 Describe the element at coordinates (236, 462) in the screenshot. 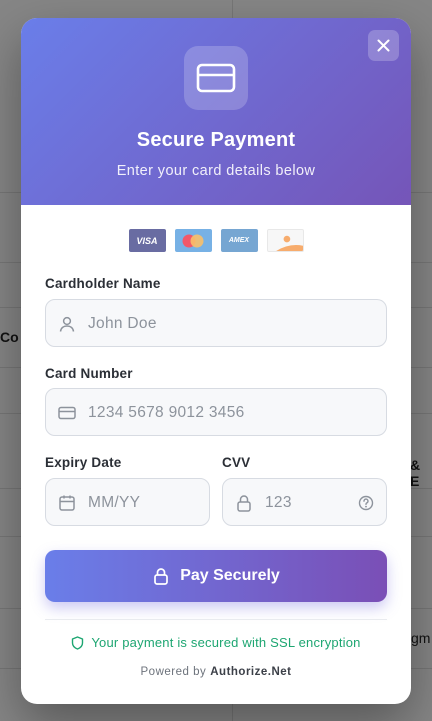

I see `cvv-label: CVV` at that location.